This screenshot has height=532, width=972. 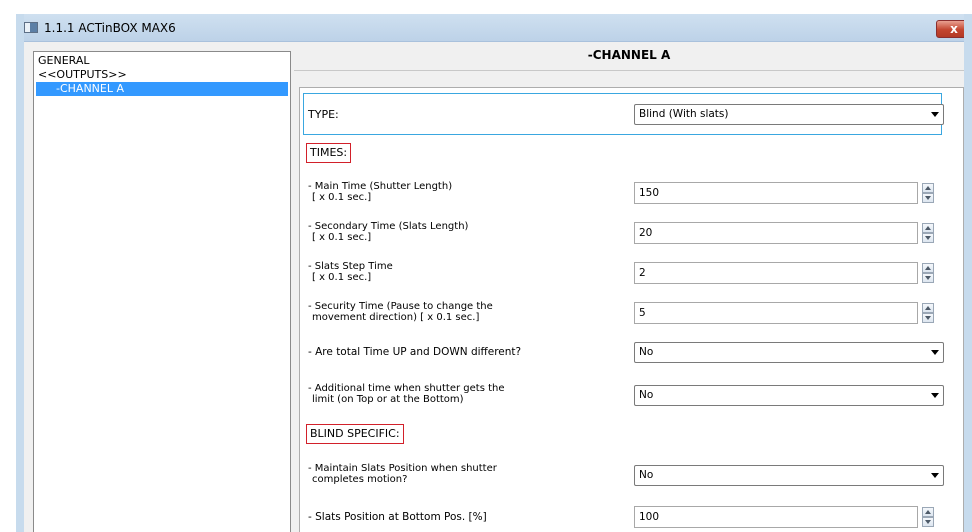 I want to click on security-time-input: 5, so click(x=776, y=313).